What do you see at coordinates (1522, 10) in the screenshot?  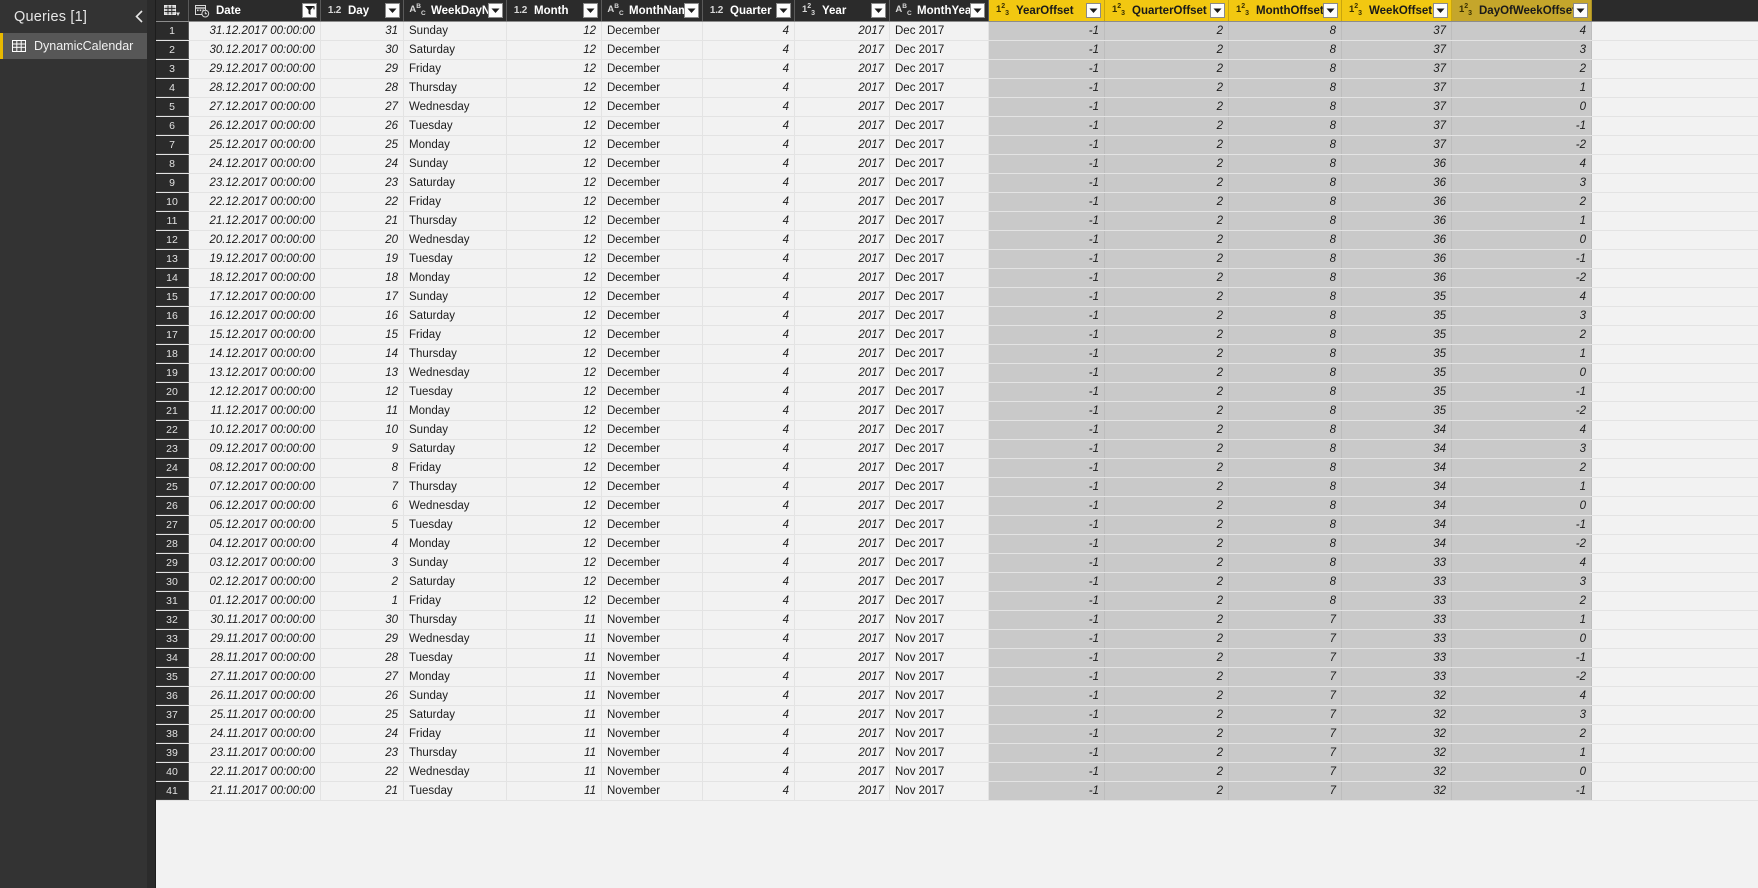 I see `column-header-dayofweekoffset: 123 DayOfWeekOffset` at bounding box center [1522, 10].